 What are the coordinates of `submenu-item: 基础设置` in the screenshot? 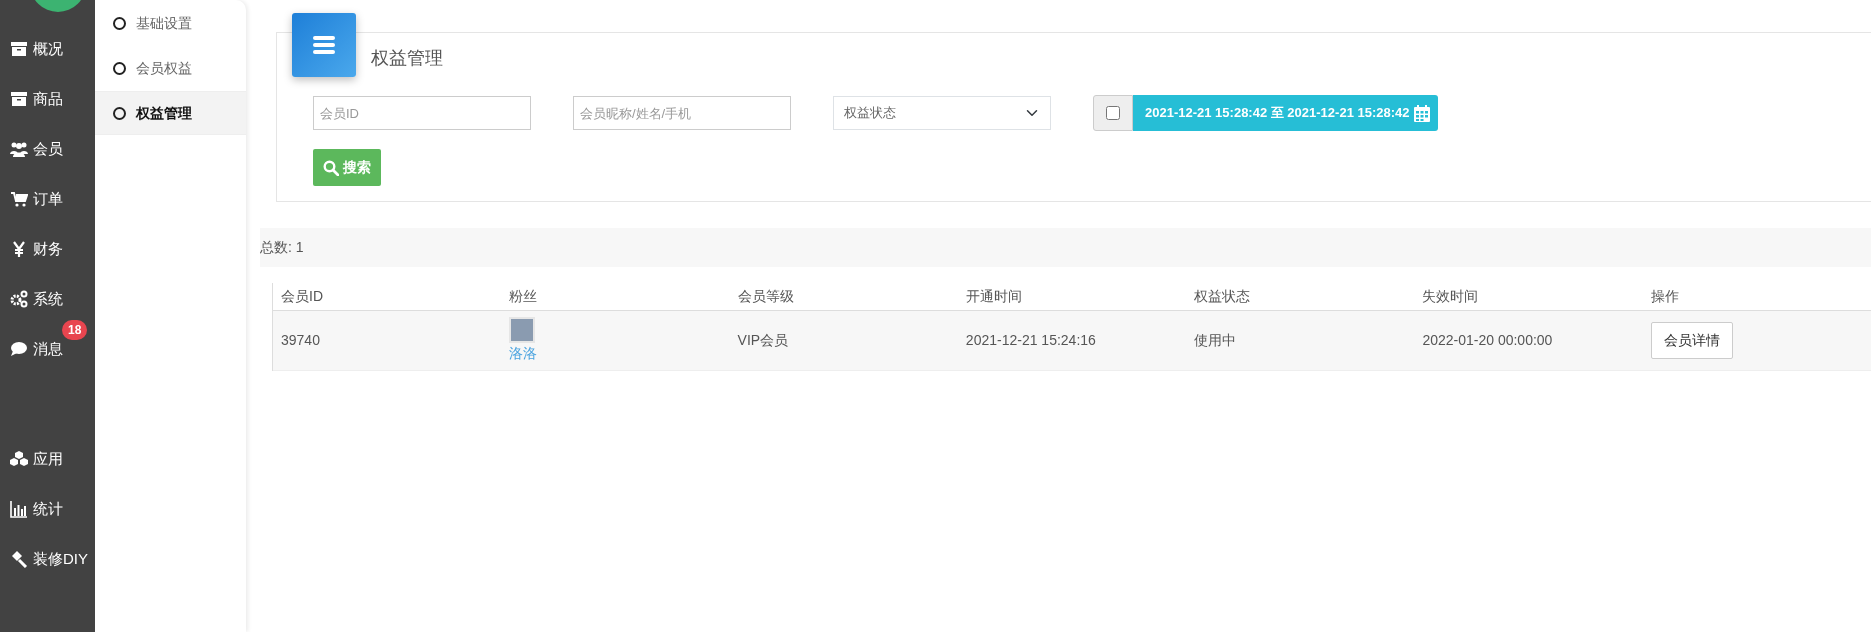 It's located at (170, 23).